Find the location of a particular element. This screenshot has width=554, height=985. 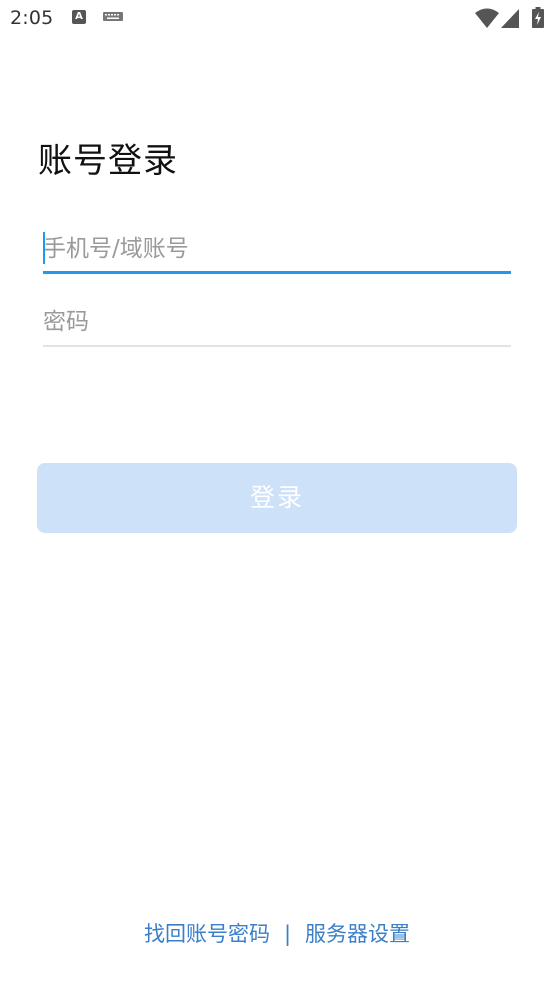

footer-links: 找回账号密码 | 服务器设置 is located at coordinates (277, 933).